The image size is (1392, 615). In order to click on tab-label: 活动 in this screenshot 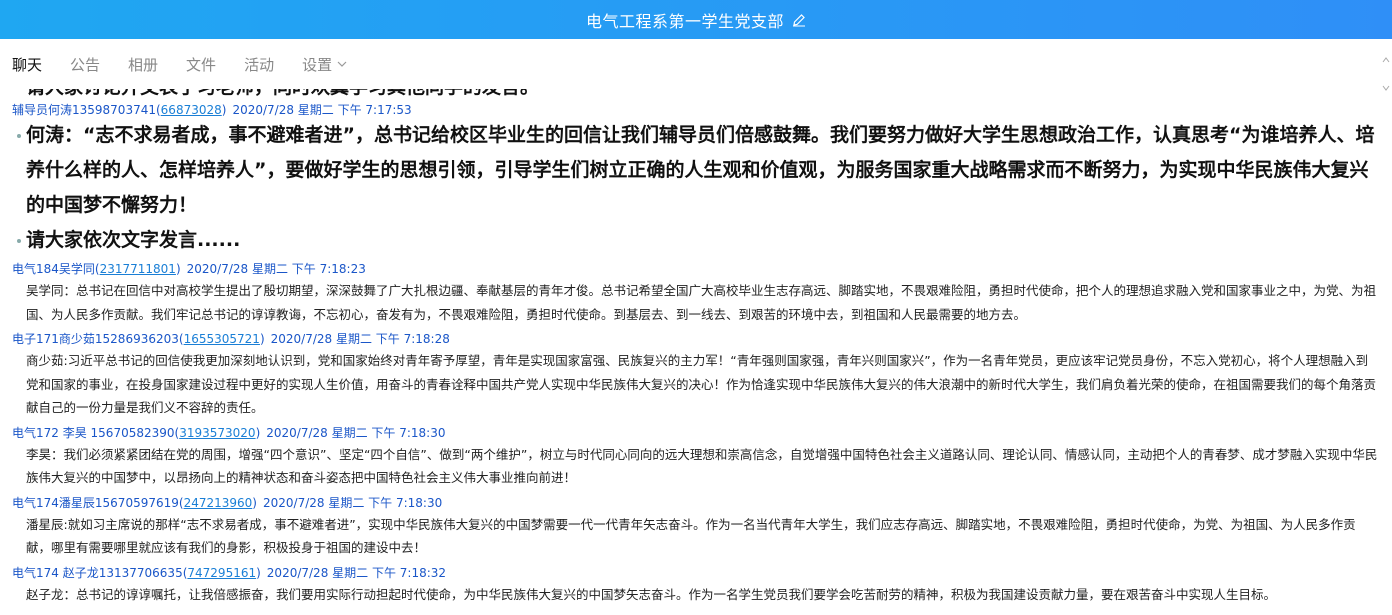, I will do `click(259, 64)`.